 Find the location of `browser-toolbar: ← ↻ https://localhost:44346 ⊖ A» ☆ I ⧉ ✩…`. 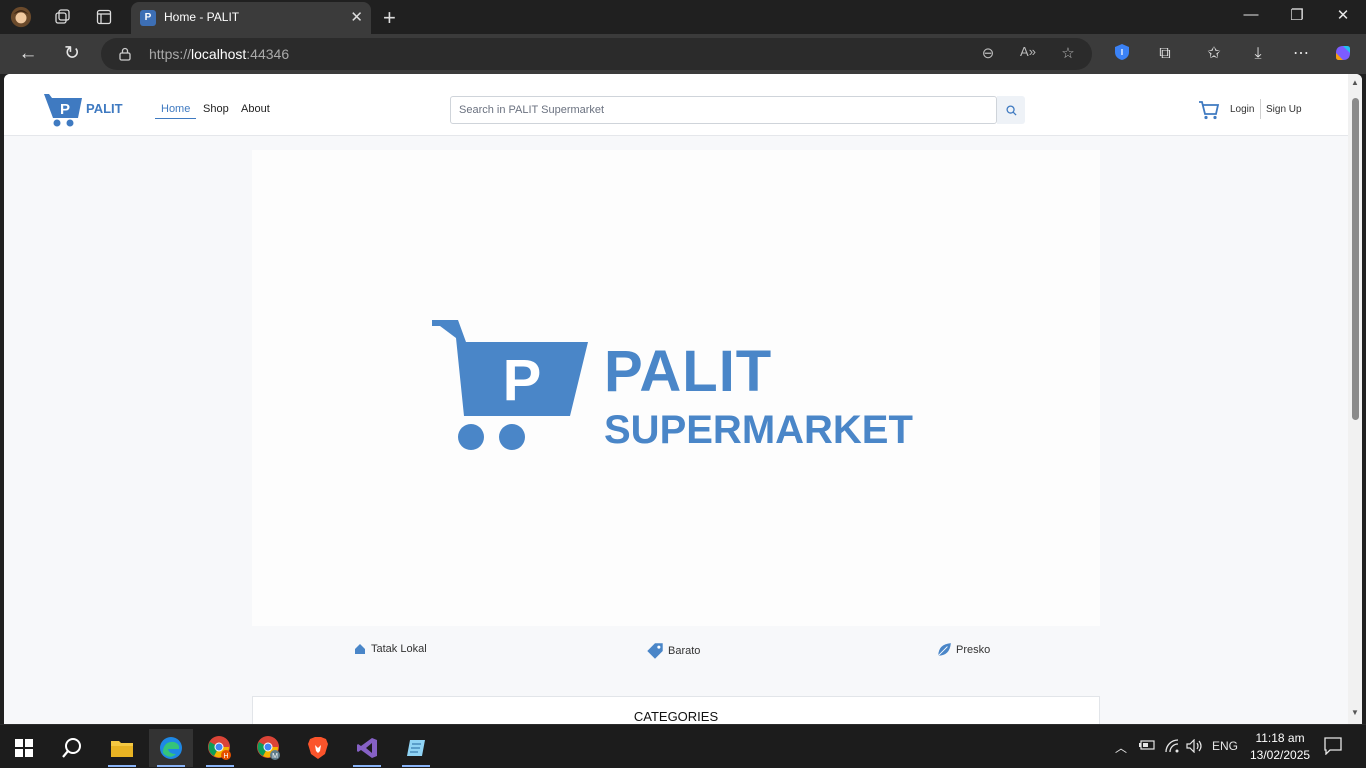

browser-toolbar: ← ↻ https://localhost:44346 ⊖ A» ☆ I ⧉ ✩… is located at coordinates (683, 54).